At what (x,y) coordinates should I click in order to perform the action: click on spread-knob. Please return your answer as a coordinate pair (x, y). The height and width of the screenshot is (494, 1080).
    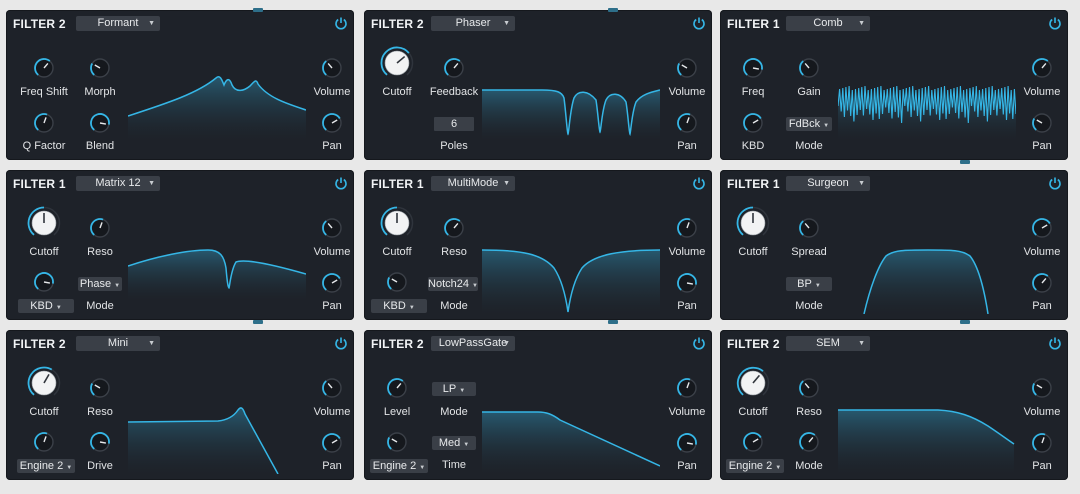
    Looking at the image, I should click on (809, 228).